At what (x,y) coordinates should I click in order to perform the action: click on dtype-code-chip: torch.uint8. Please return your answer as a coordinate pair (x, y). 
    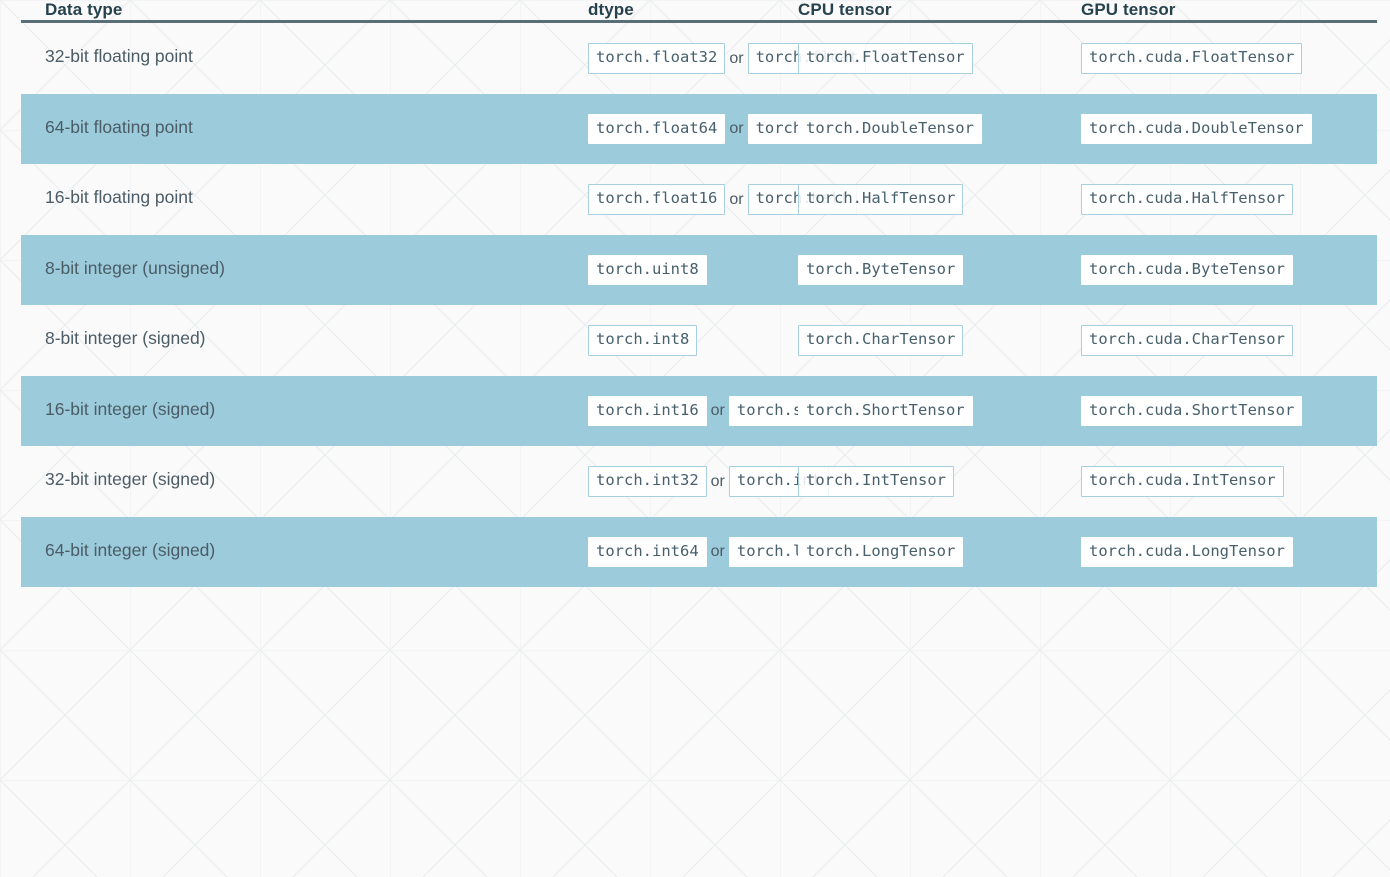
    Looking at the image, I should click on (647, 269).